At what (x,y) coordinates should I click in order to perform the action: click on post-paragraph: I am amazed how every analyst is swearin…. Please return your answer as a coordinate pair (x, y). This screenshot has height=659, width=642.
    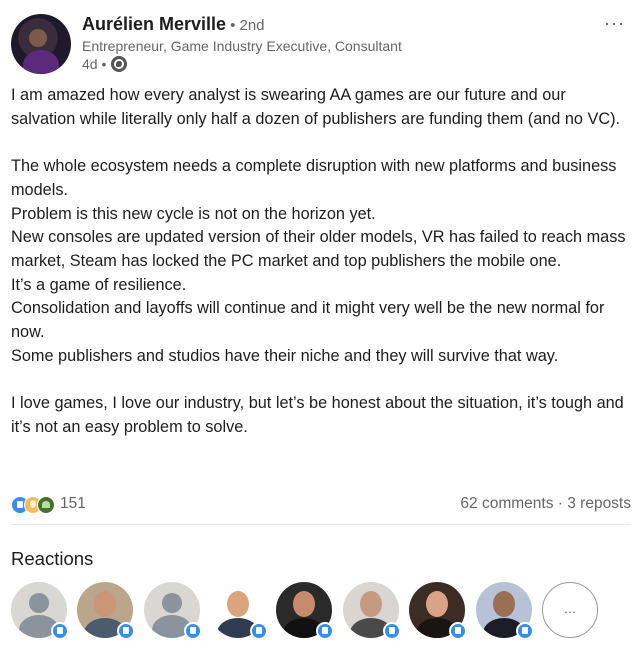
    Looking at the image, I should click on (316, 107).